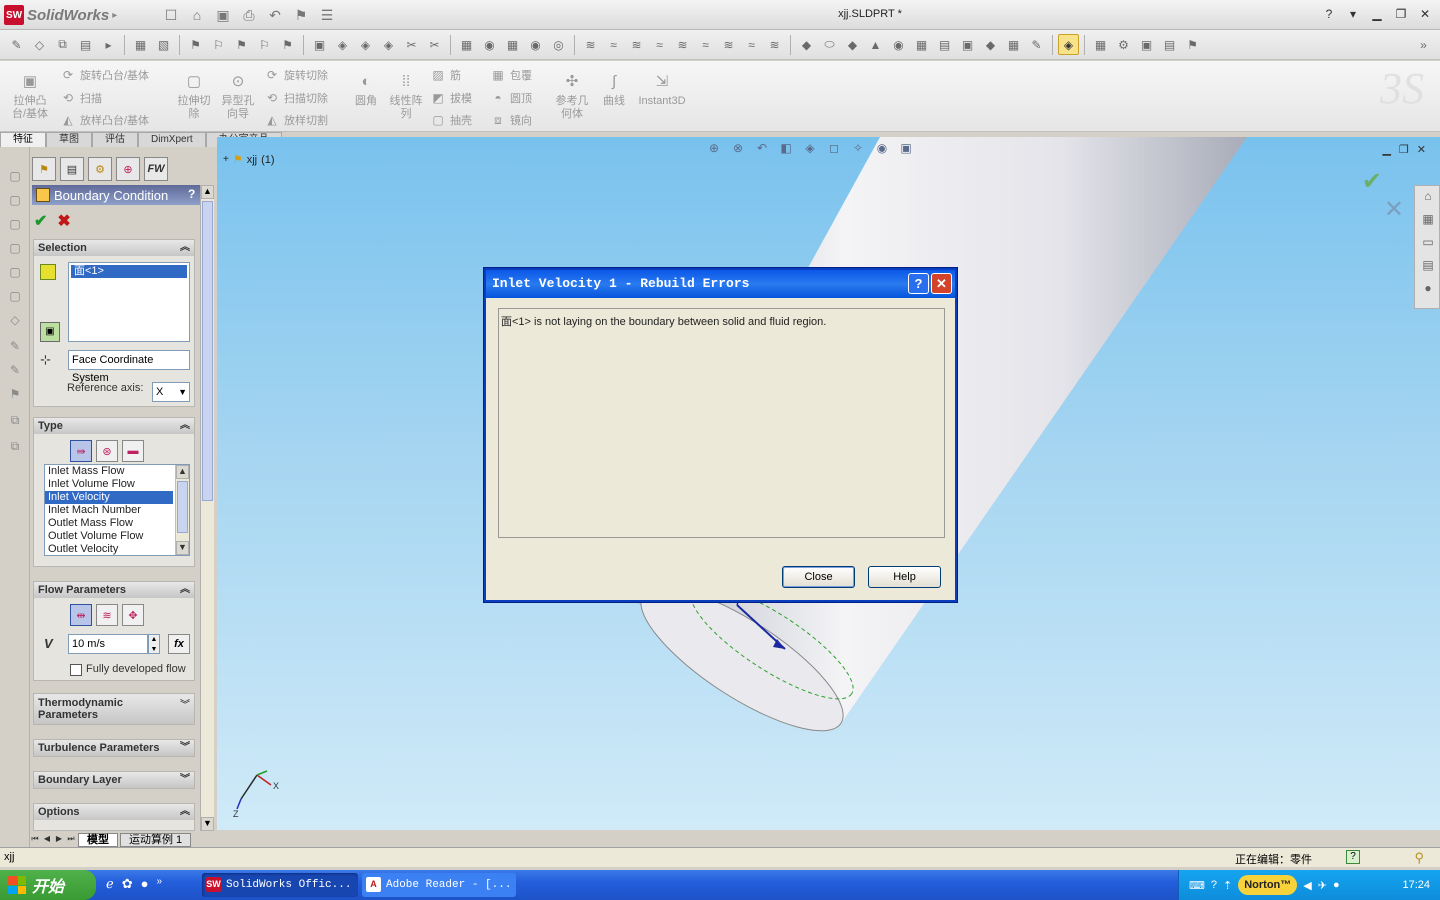  I want to click on save-icon: ▣, so click(223, 15).